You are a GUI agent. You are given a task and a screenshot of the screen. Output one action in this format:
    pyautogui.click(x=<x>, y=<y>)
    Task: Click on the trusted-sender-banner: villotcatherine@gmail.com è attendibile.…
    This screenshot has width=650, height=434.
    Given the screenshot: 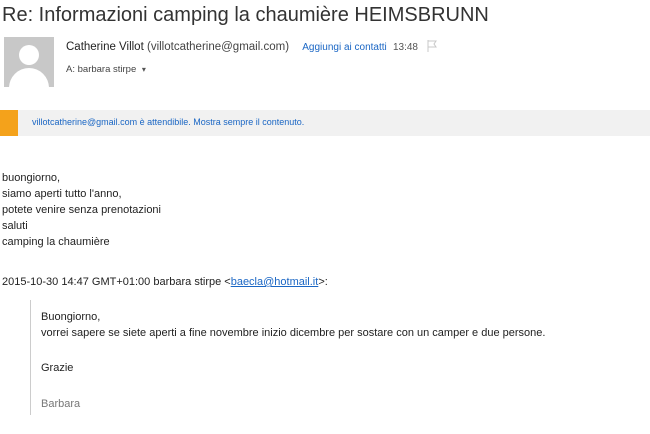 What is the action you would take?
    pyautogui.click(x=325, y=123)
    